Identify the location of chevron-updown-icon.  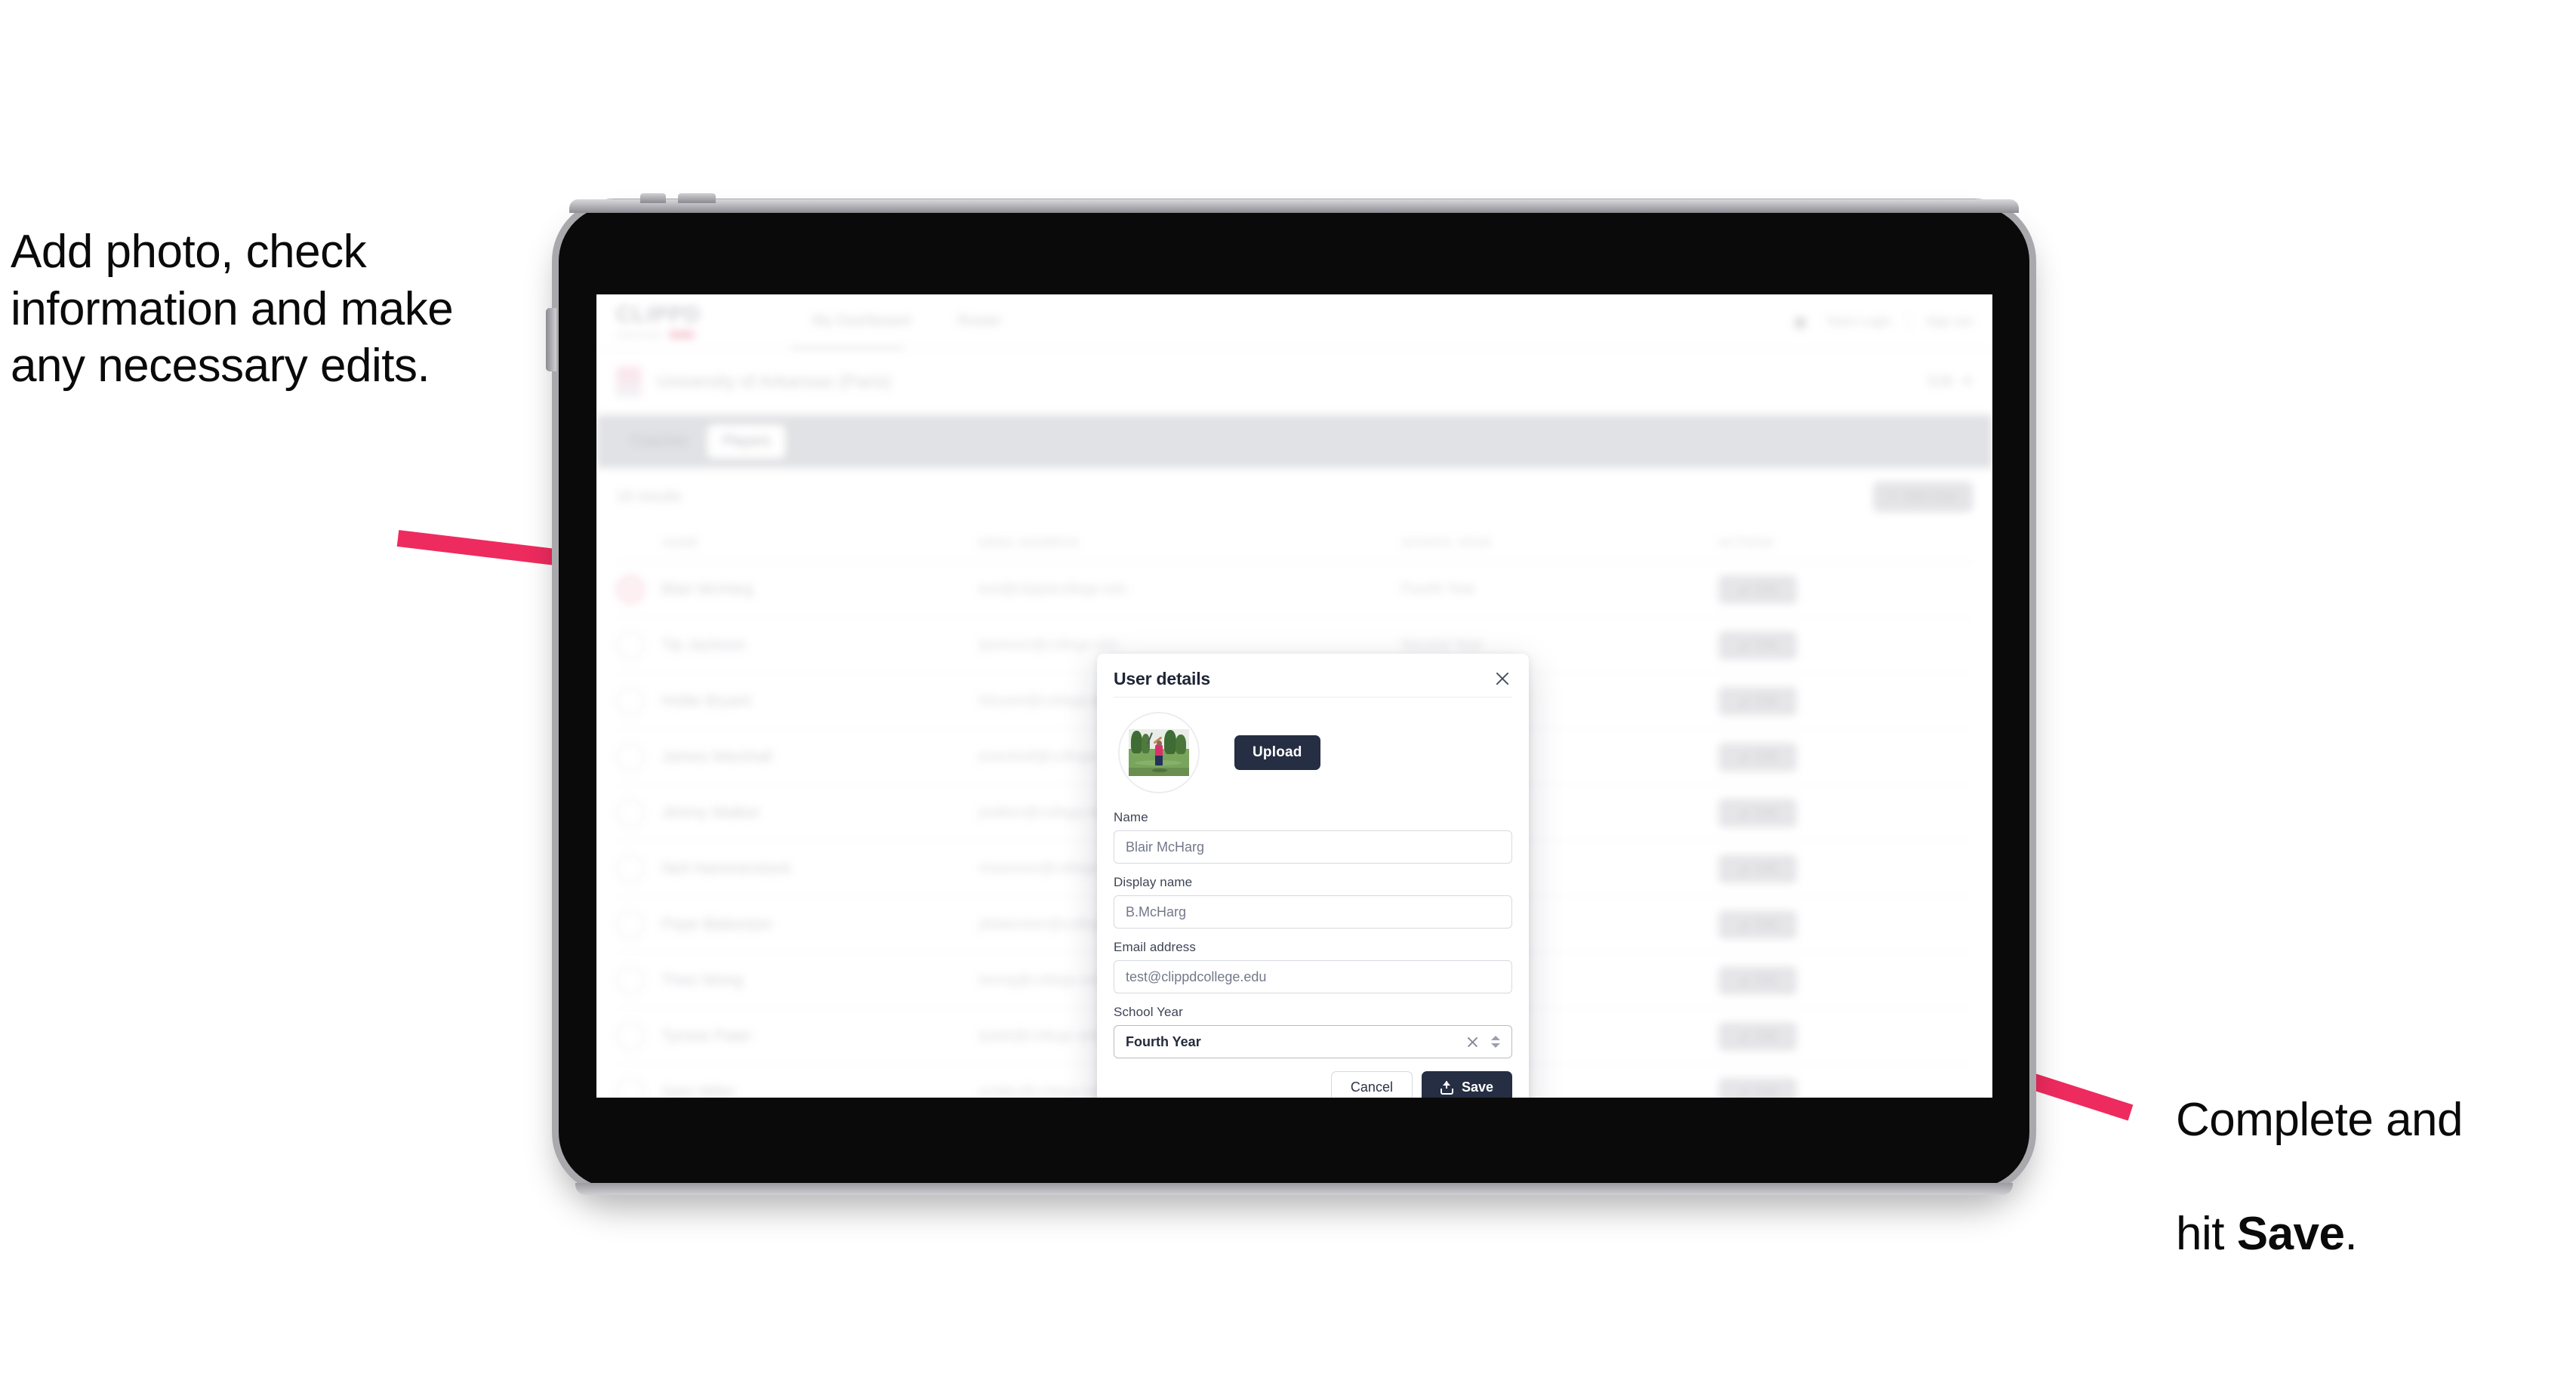
(1495, 1041).